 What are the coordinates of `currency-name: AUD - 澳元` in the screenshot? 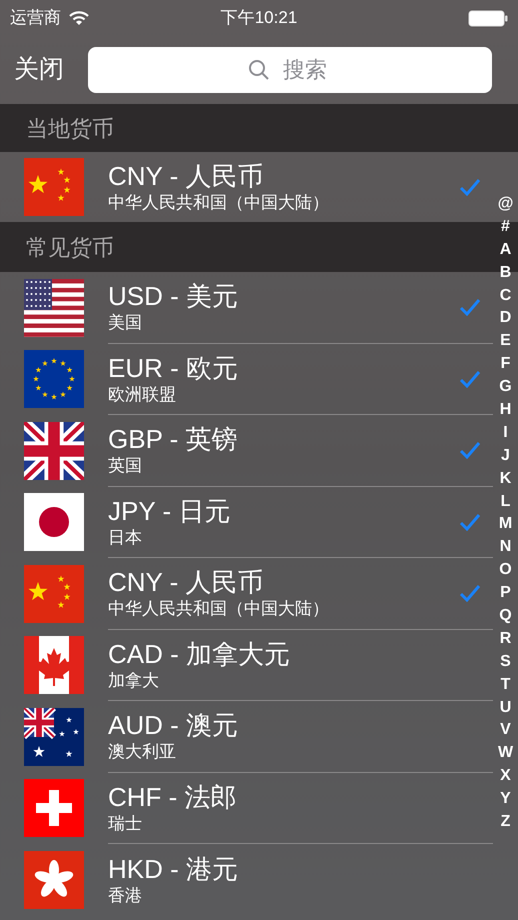 It's located at (173, 725).